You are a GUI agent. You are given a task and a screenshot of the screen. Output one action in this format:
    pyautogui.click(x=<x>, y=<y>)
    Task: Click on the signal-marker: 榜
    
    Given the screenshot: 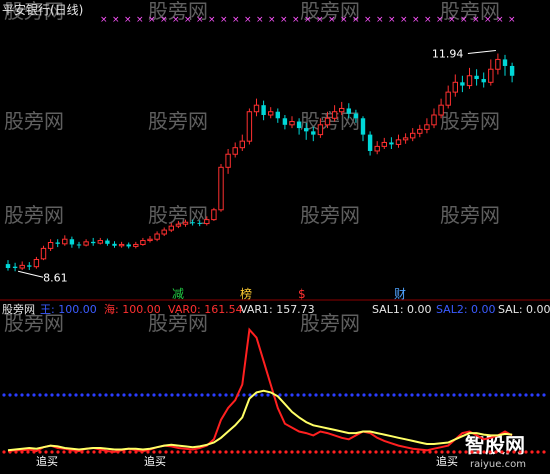 What is the action you would take?
    pyautogui.click(x=246, y=293)
    